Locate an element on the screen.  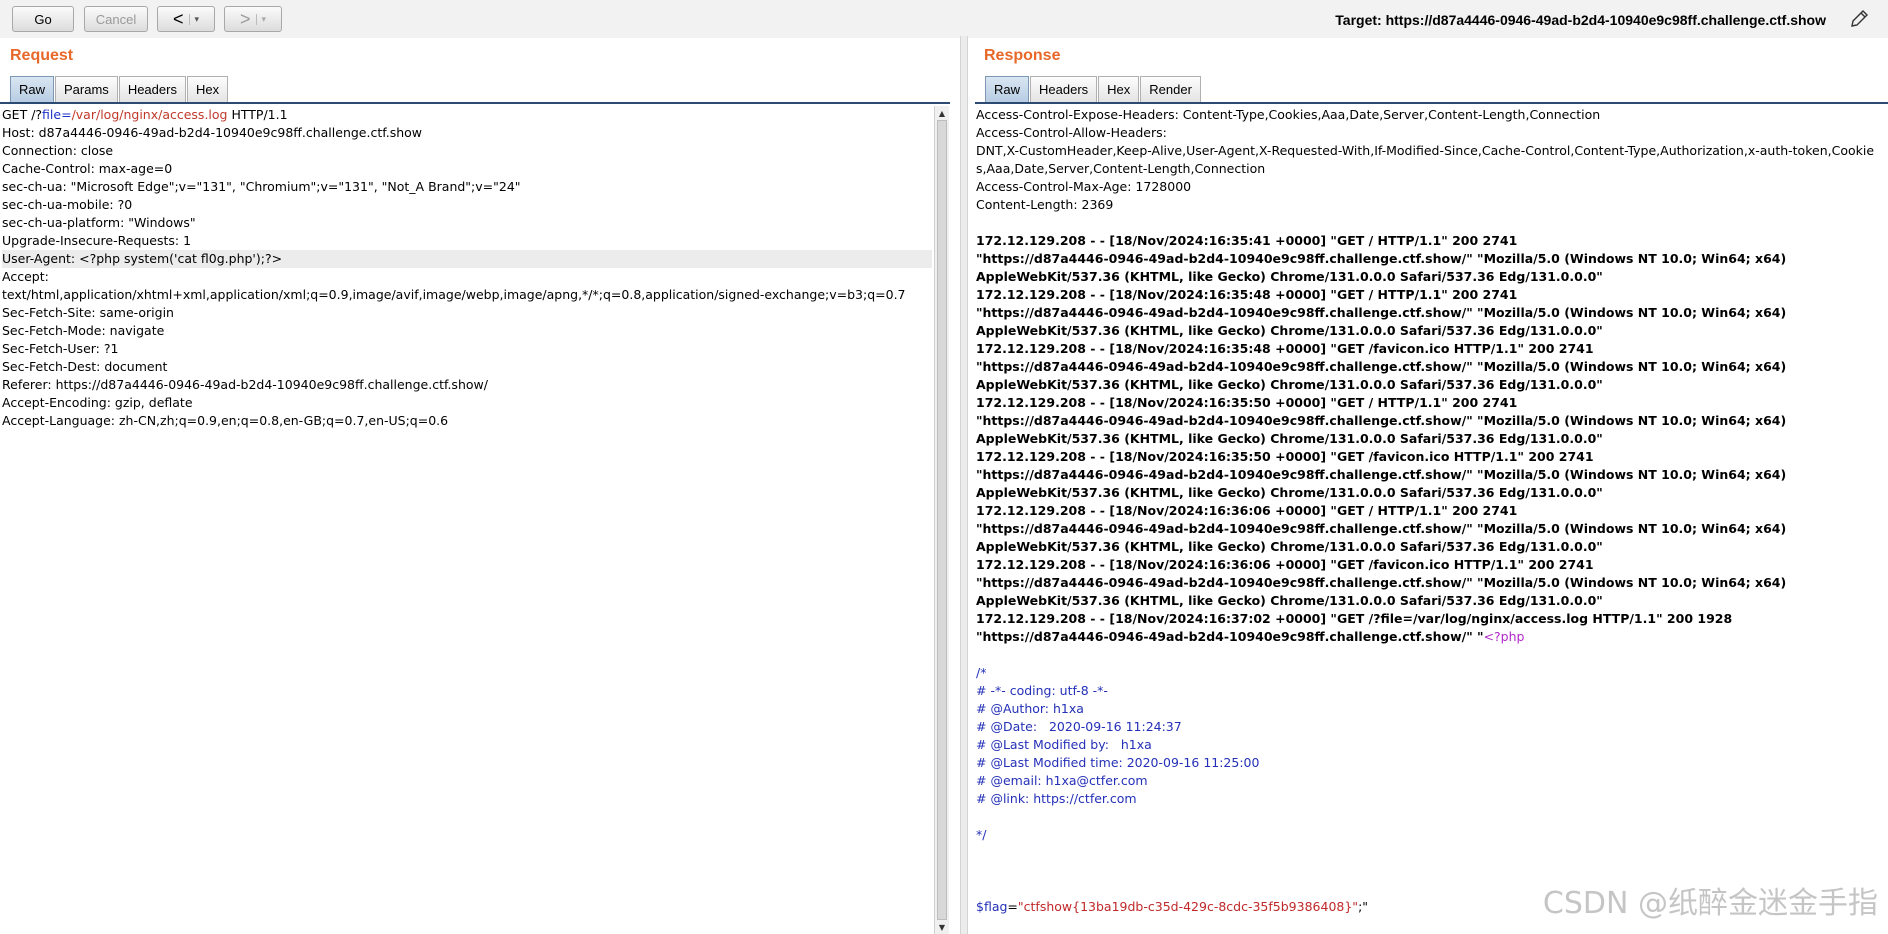
back-button: < ▾ is located at coordinates (186, 19).